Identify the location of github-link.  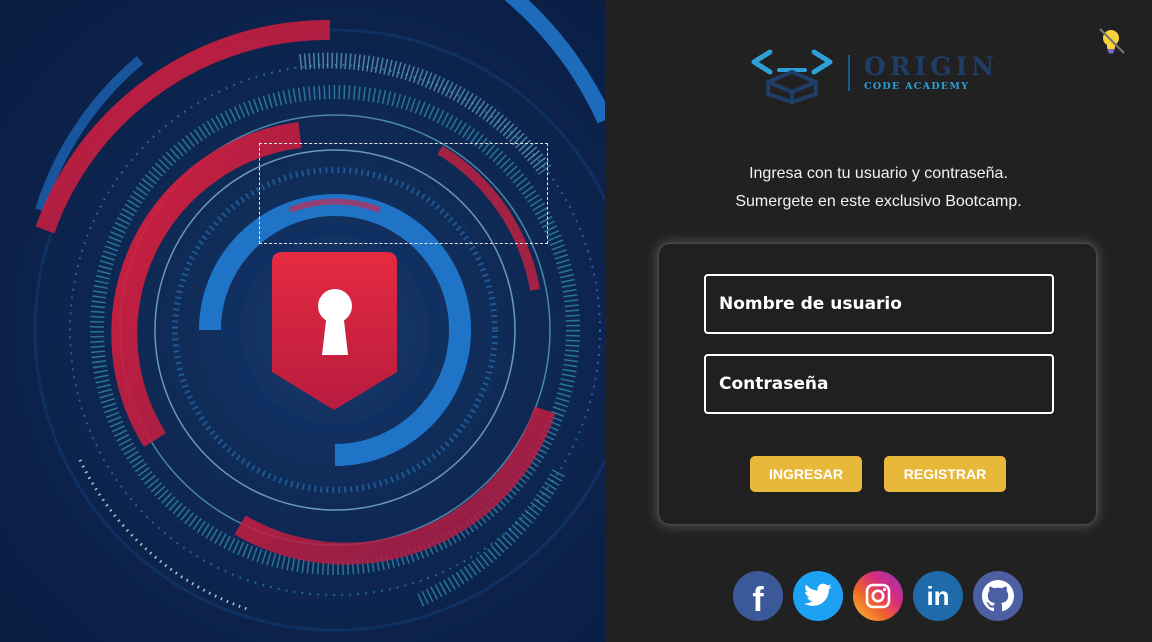
(998, 596).